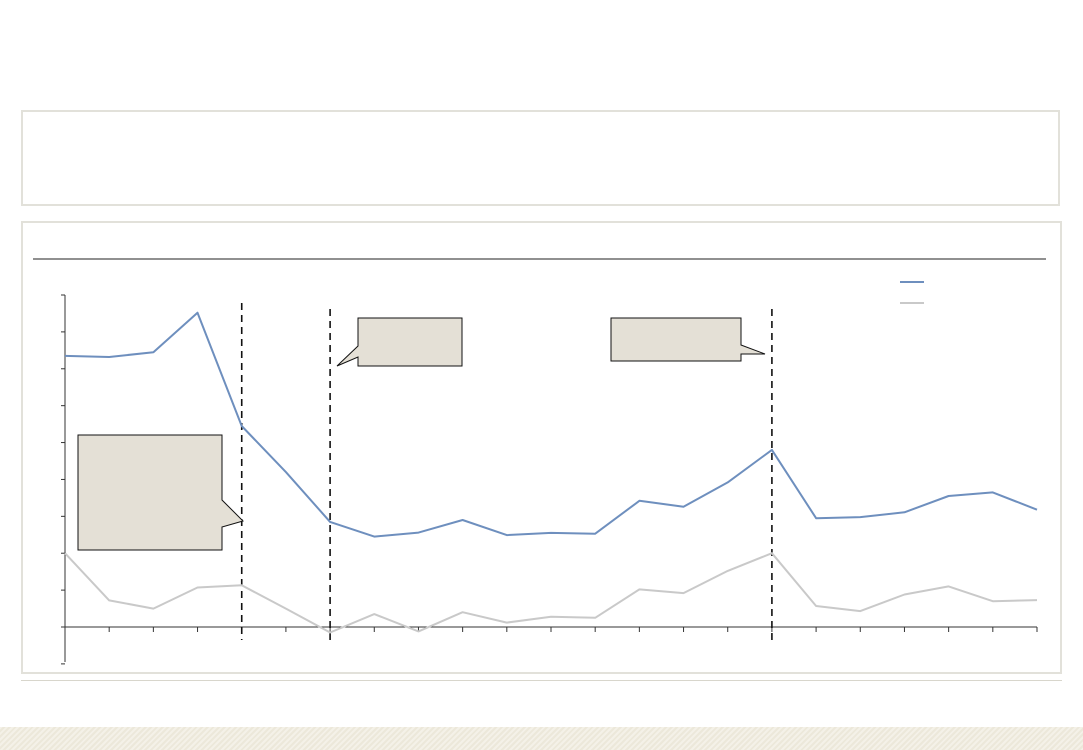 The image size is (1083, 750). Describe the element at coordinates (912, 292) in the screenshot. I see `chart-legend` at that location.